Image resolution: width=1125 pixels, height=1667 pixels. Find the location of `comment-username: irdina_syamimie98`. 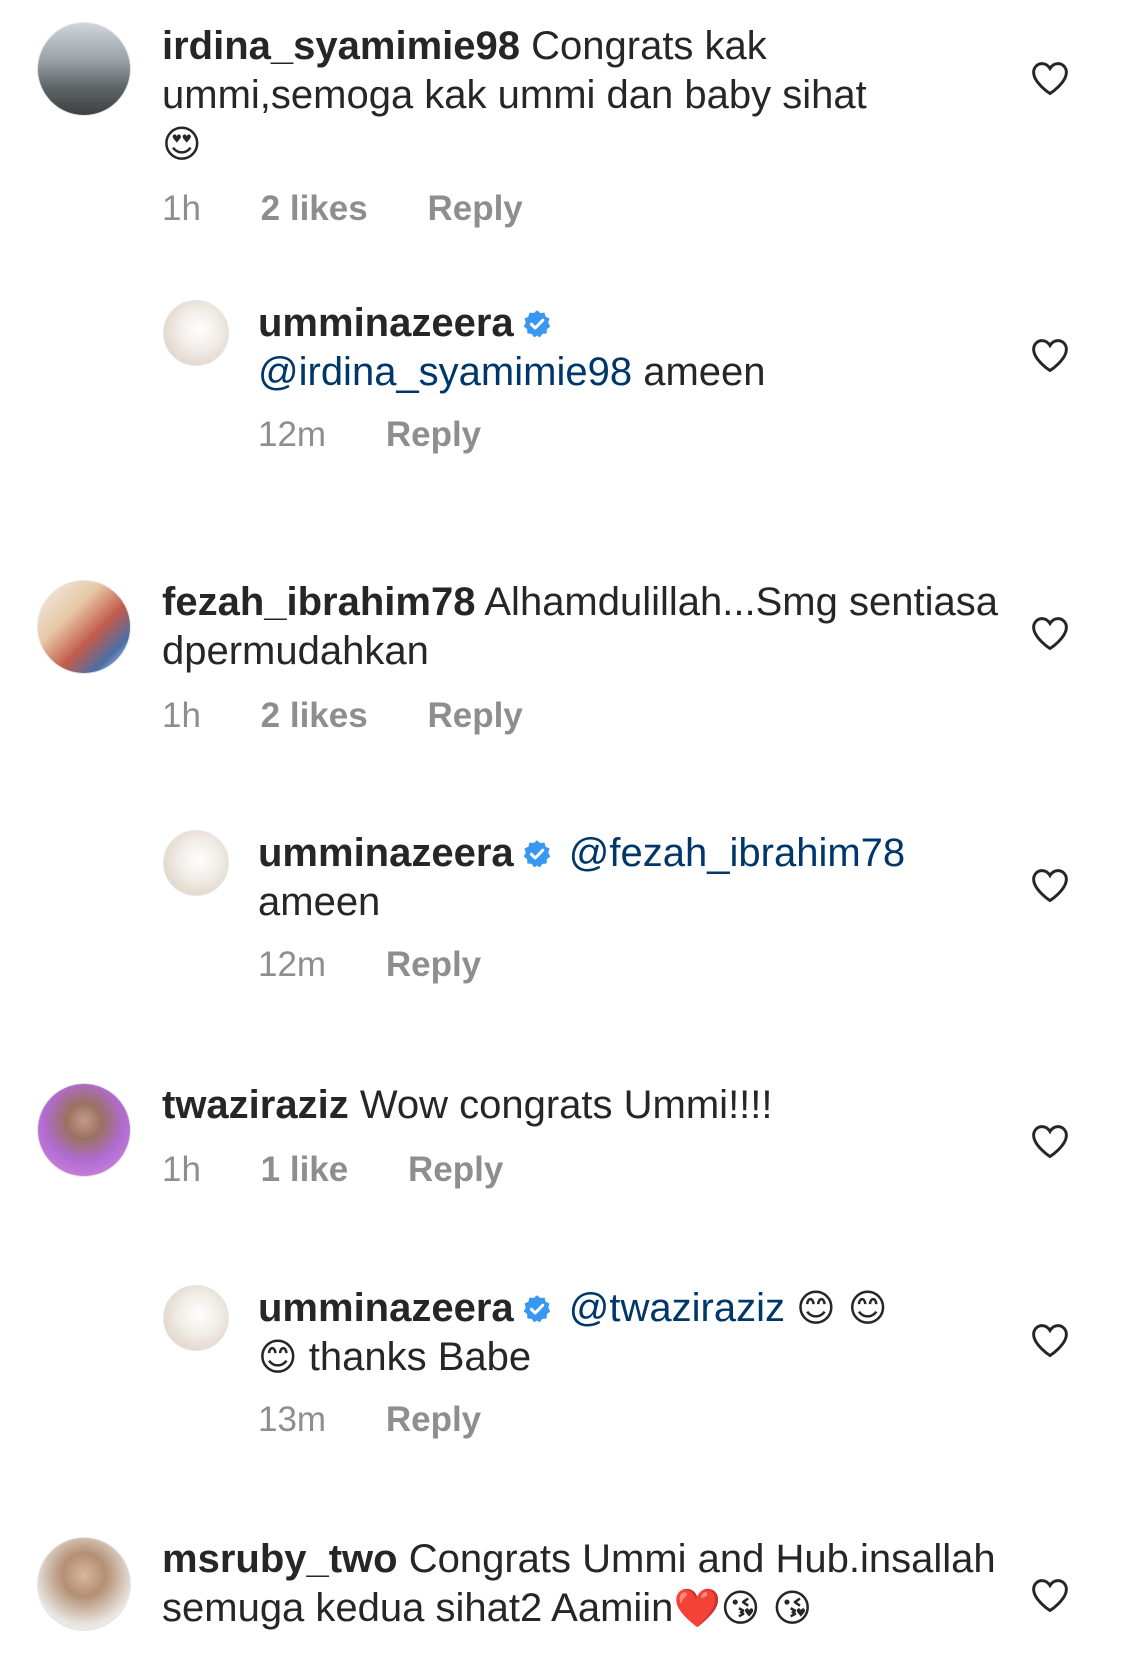

comment-username: irdina_syamimie98 is located at coordinates (341, 46).